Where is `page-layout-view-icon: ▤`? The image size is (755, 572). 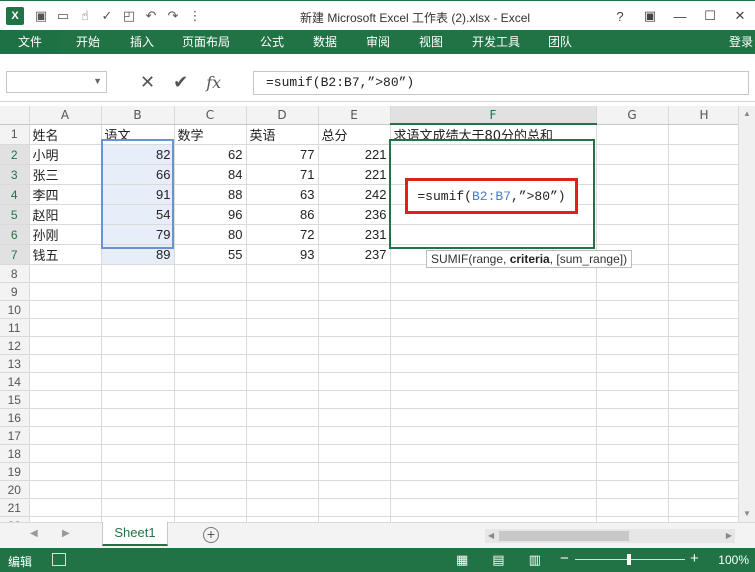 page-layout-view-icon: ▤ is located at coordinates (498, 560).